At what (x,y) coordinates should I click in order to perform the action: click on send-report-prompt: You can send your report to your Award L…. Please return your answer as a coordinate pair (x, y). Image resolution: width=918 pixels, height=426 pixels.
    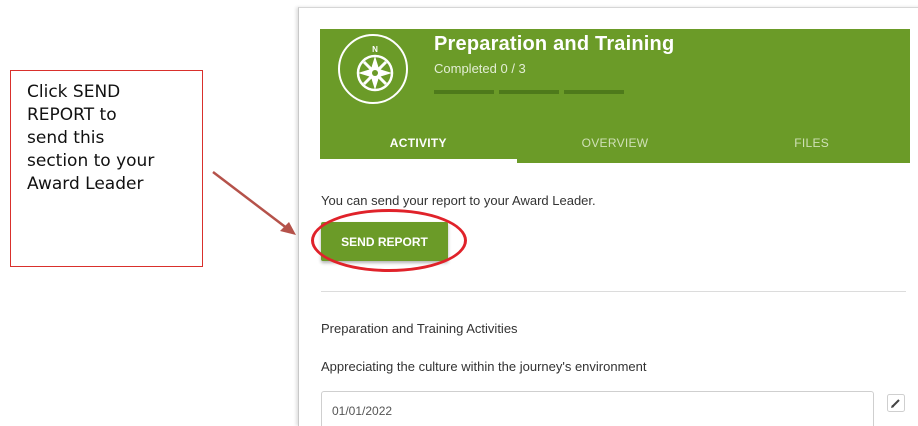
    Looking at the image, I should click on (458, 200).